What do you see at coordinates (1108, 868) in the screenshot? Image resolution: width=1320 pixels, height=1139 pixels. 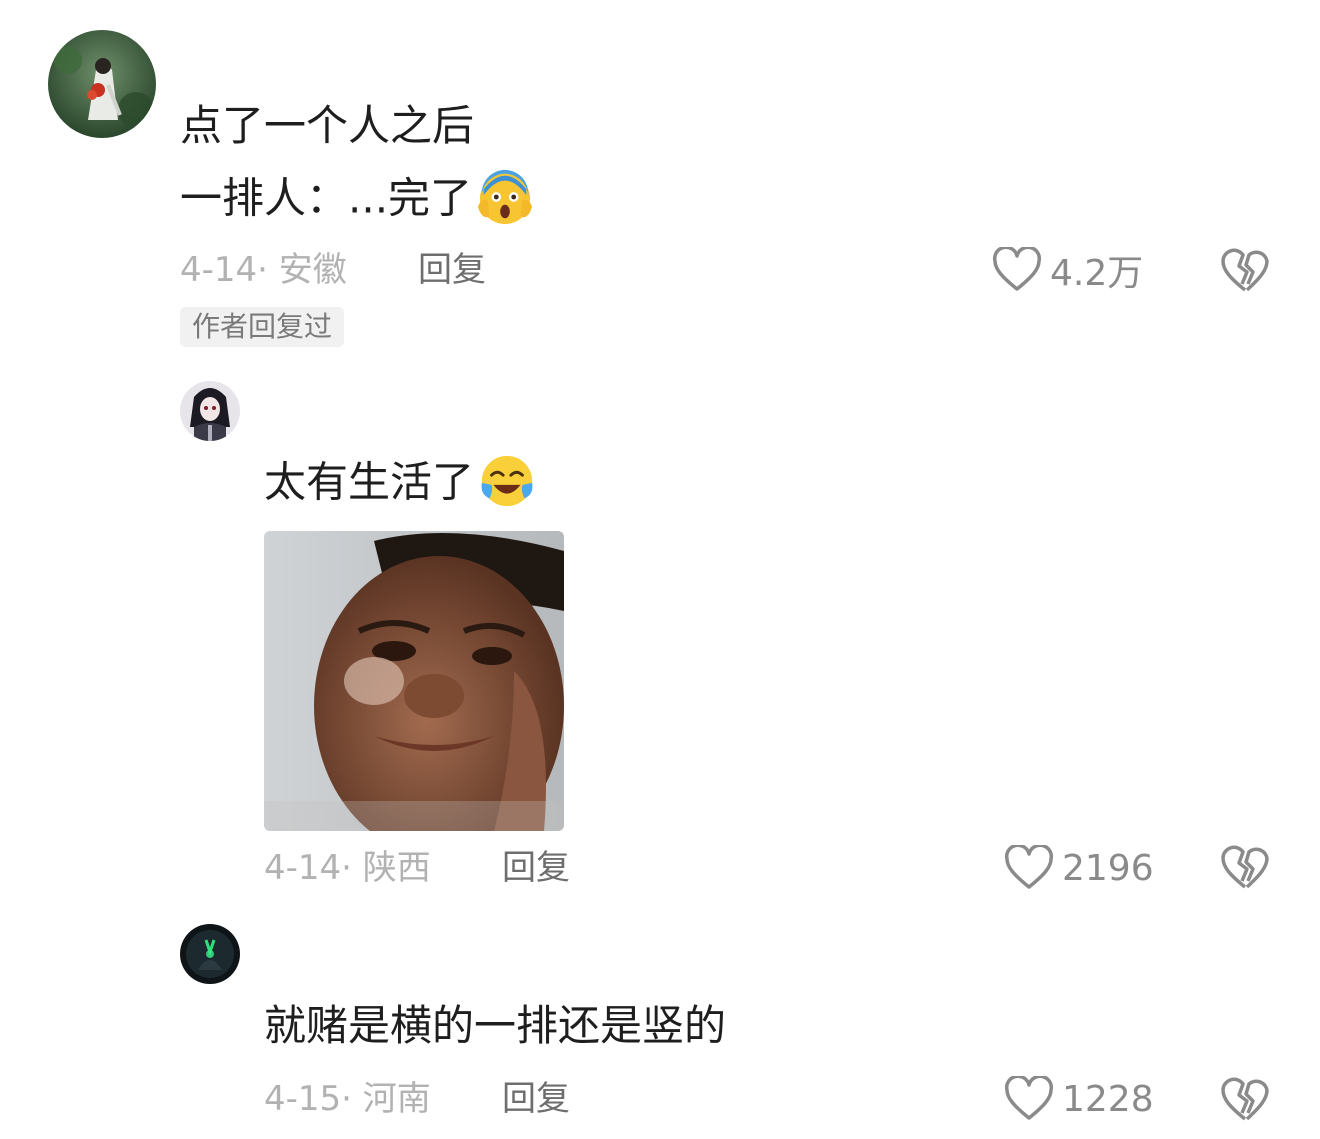 I see `like-count: 2196` at bounding box center [1108, 868].